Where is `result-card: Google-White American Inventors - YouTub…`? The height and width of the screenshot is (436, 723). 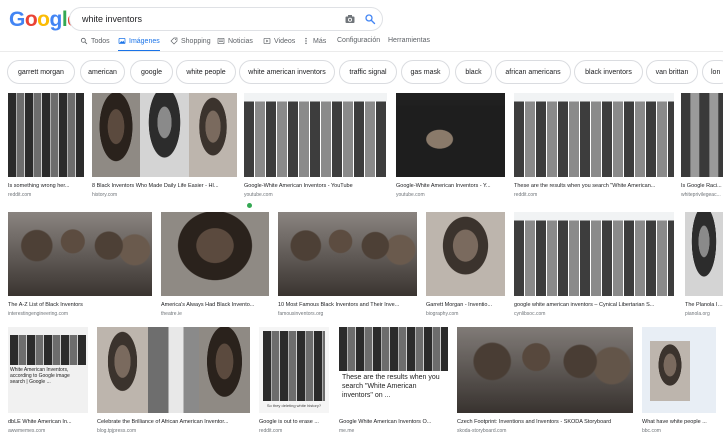 result-card: Google-White American Inventors - YouTub… is located at coordinates (315, 152).